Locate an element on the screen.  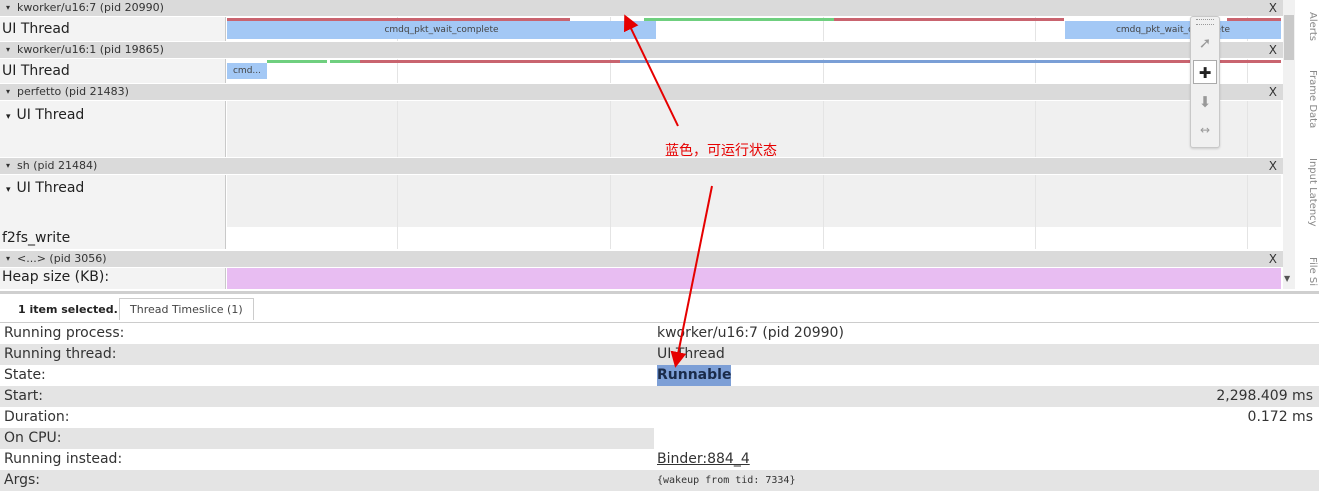
annotation-arrow-down is located at coordinates (691, 276).